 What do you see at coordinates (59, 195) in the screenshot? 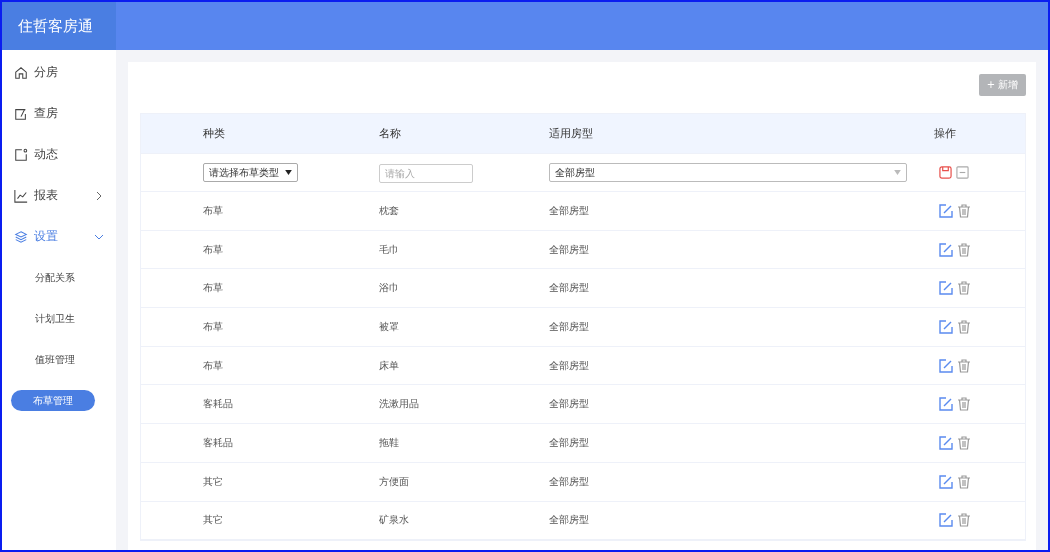
I see `nav-item: 报表` at bounding box center [59, 195].